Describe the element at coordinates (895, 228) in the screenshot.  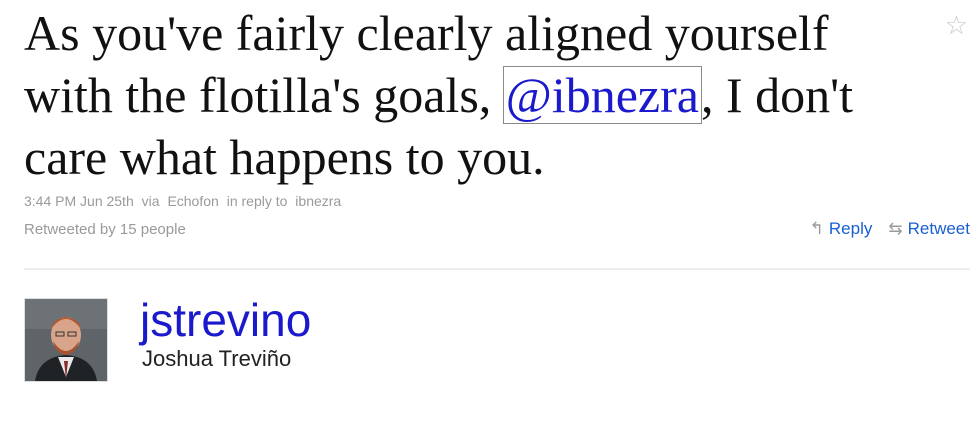
I see `retweet-icon: ⇆` at that location.